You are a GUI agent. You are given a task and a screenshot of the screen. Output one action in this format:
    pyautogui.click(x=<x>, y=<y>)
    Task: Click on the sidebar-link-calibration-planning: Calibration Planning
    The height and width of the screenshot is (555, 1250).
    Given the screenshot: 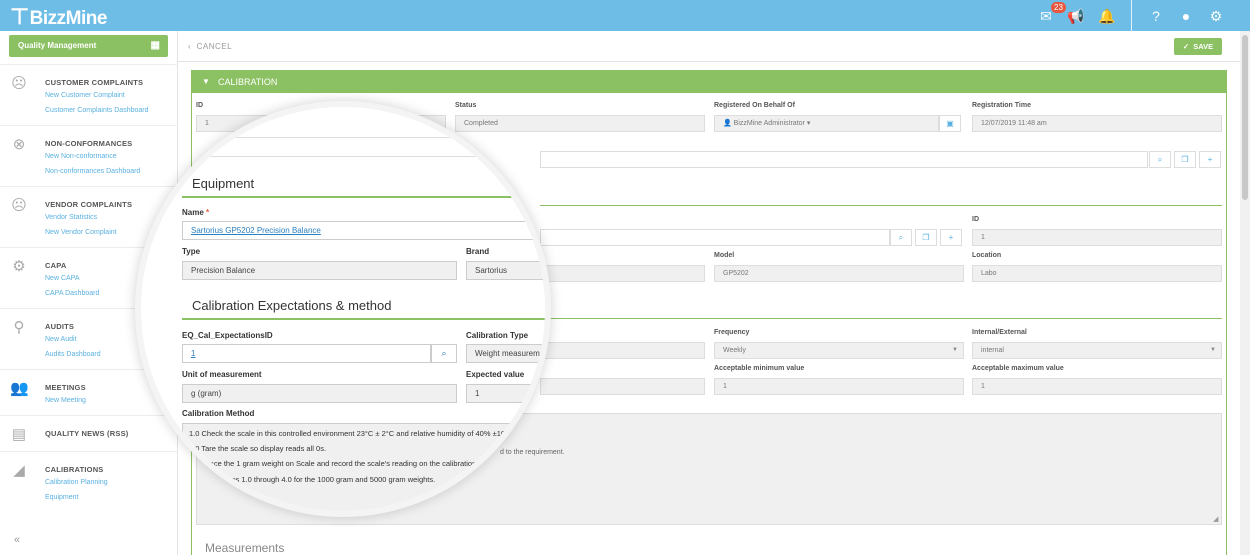 What is the action you would take?
    pyautogui.click(x=76, y=482)
    